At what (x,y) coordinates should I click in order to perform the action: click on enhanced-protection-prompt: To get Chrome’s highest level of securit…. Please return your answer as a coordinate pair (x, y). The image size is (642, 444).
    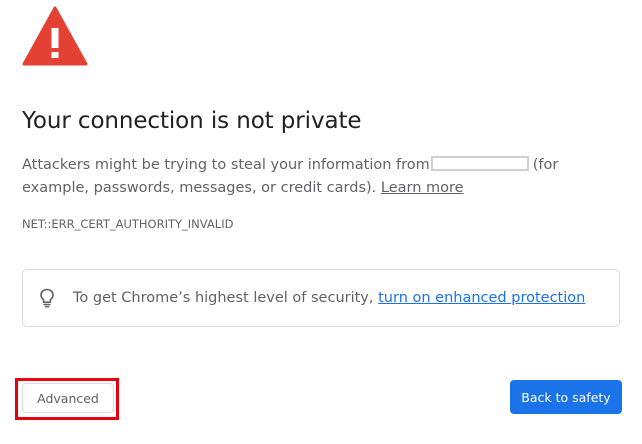
    Looking at the image, I should click on (223, 298).